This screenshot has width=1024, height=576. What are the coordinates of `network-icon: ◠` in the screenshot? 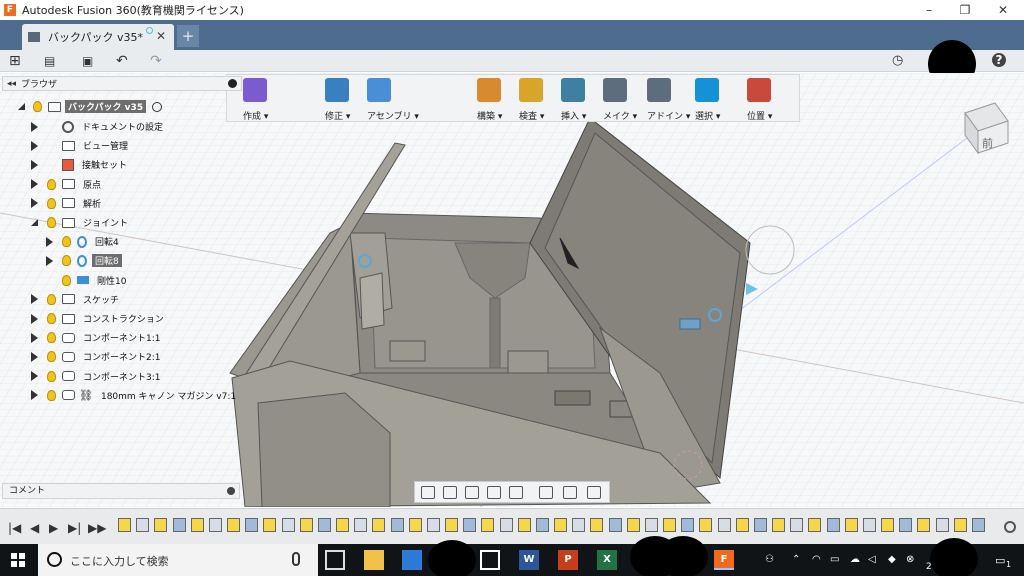 It's located at (816, 559).